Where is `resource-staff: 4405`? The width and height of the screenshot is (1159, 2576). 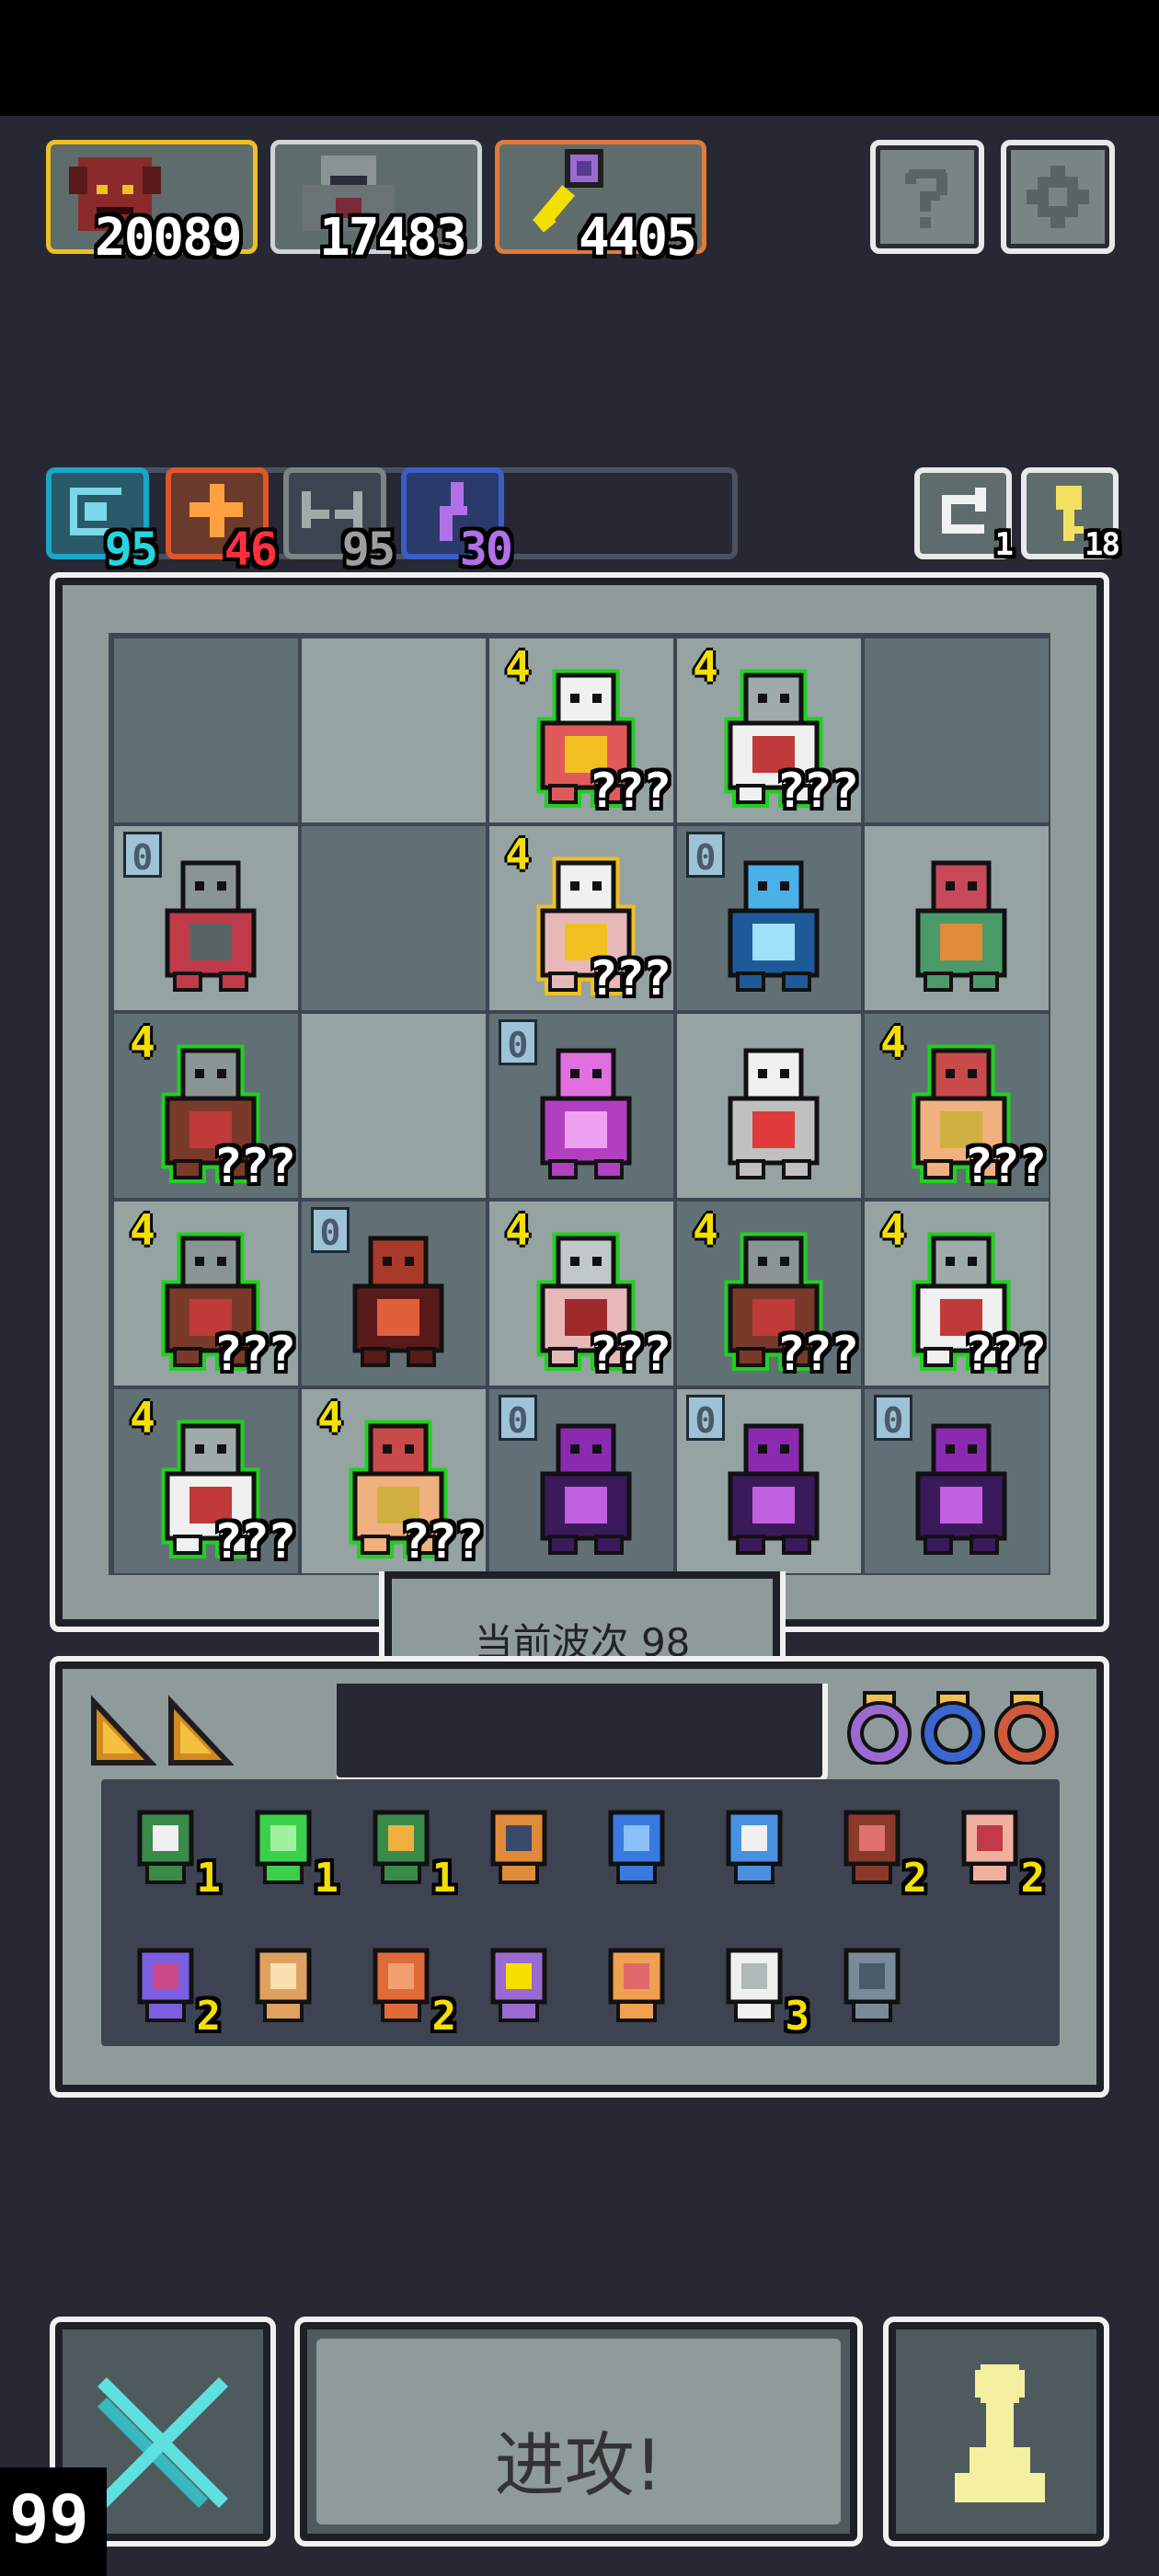
resource-staff: 4405 is located at coordinates (600, 202).